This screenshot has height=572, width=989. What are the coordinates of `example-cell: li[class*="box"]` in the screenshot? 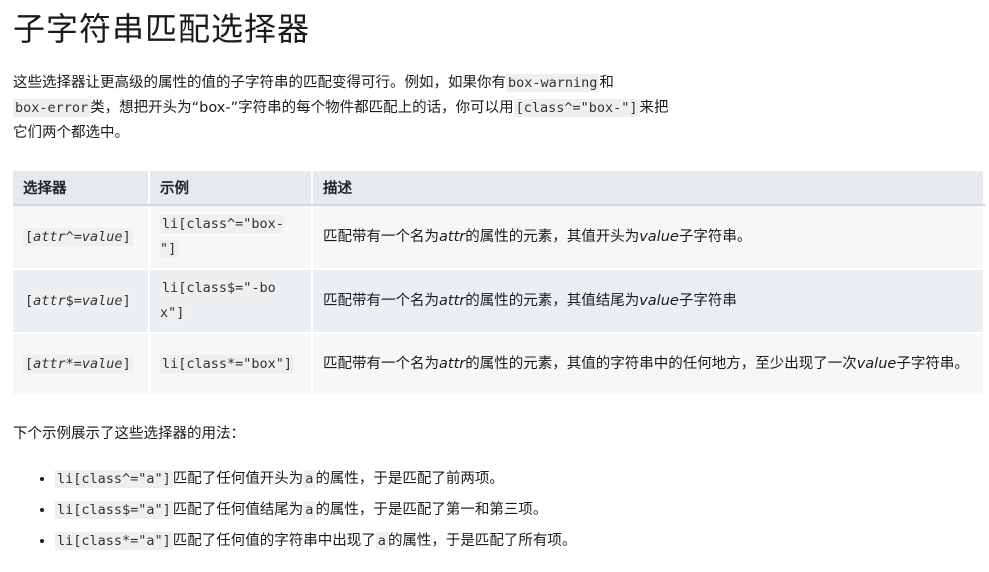 It's located at (231, 364).